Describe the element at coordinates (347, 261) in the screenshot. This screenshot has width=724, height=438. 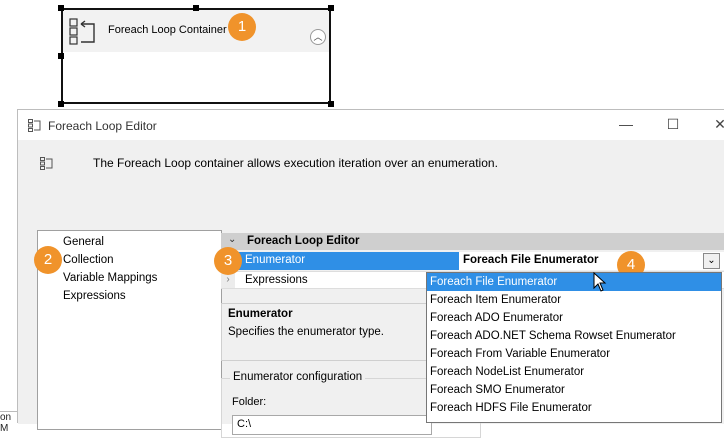
I see `enumerator-label-cell: Enumerator` at that location.